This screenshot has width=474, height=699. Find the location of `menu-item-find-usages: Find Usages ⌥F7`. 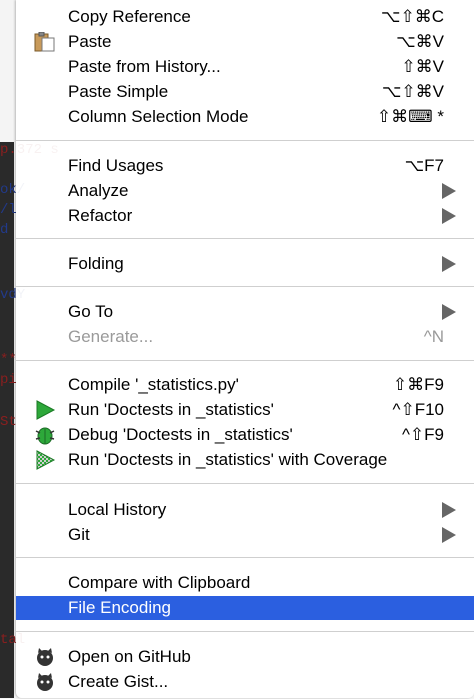

menu-item-find-usages: Find Usages ⌥F7 is located at coordinates (245, 166).